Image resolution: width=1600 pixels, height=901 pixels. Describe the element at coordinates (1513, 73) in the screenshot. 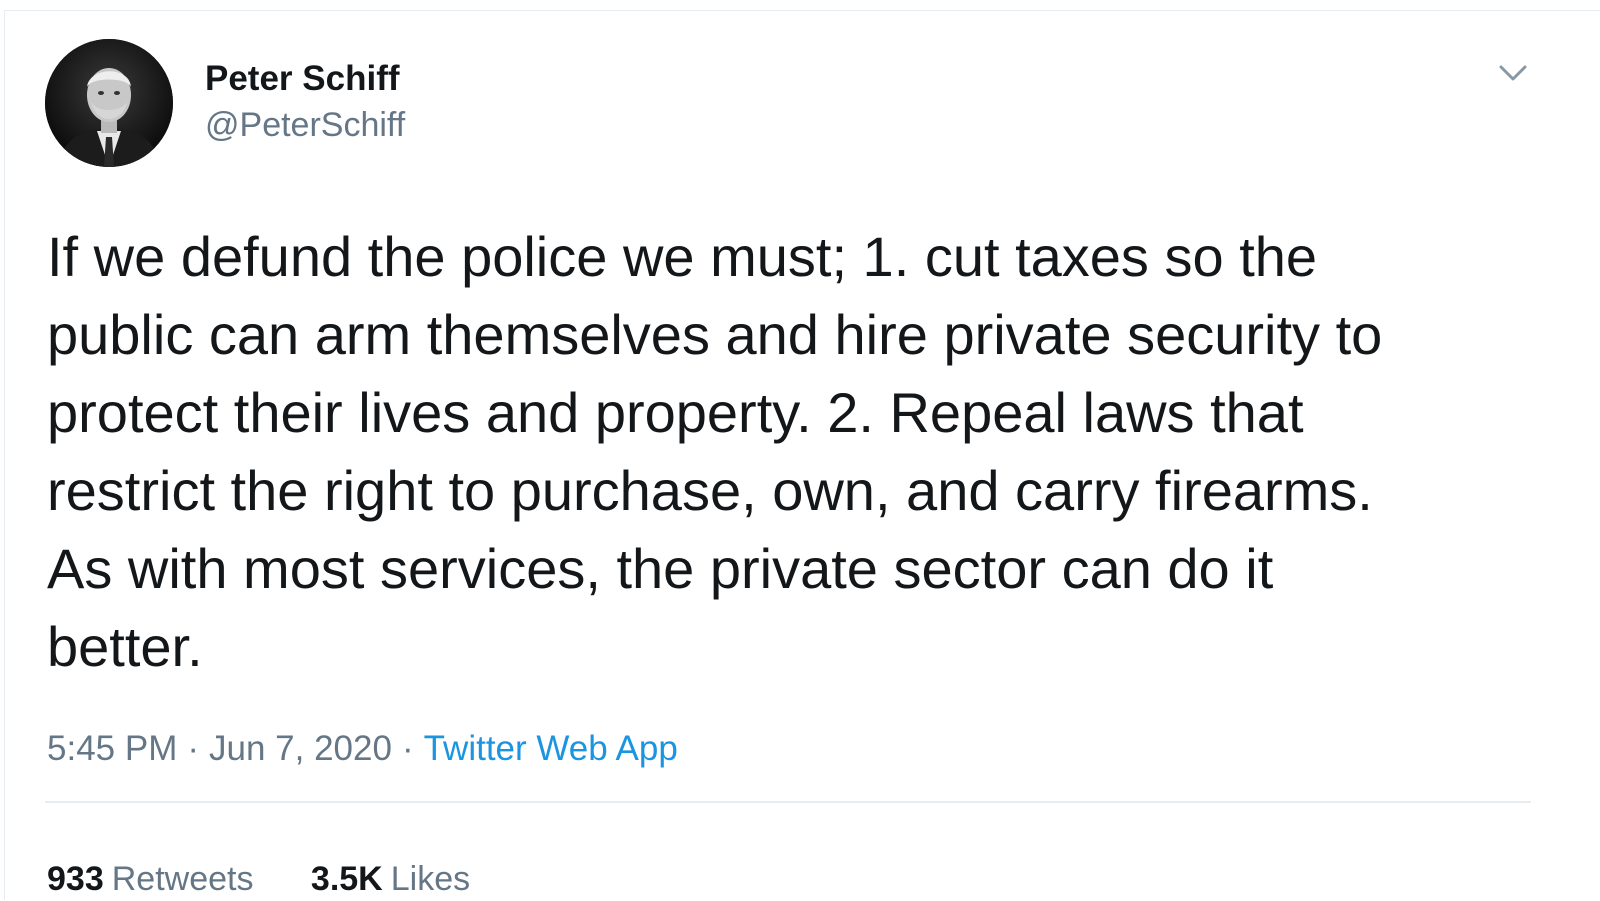

I see `chevron-down-icon` at that location.